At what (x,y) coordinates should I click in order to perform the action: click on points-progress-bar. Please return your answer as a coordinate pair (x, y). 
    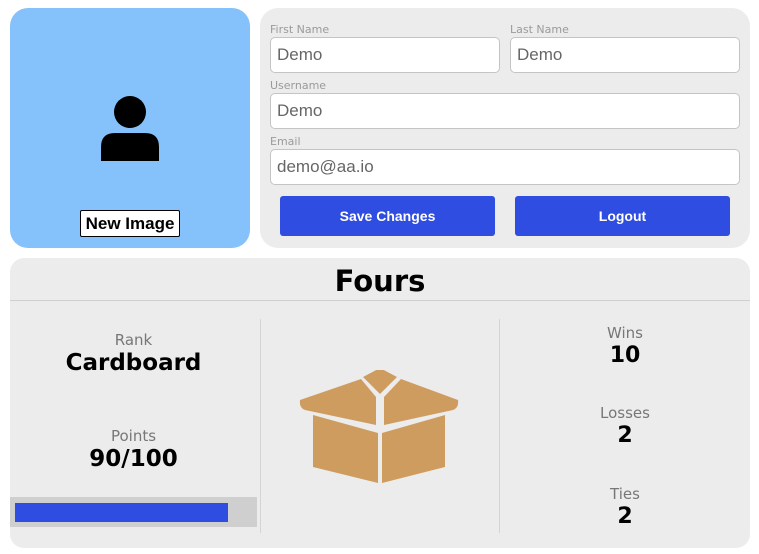
    Looking at the image, I should click on (133, 512).